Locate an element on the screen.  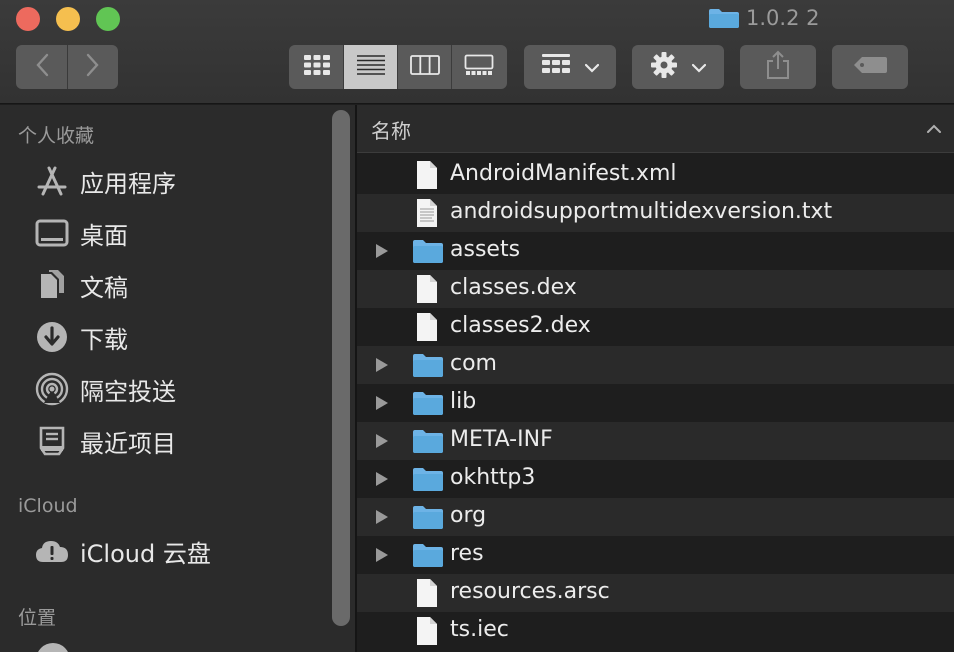
sidebar-section-favorites: 个人收藏 is located at coordinates (56, 136).